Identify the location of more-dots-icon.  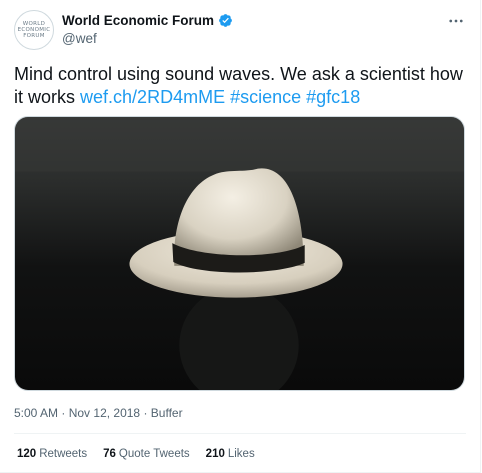
(456, 21).